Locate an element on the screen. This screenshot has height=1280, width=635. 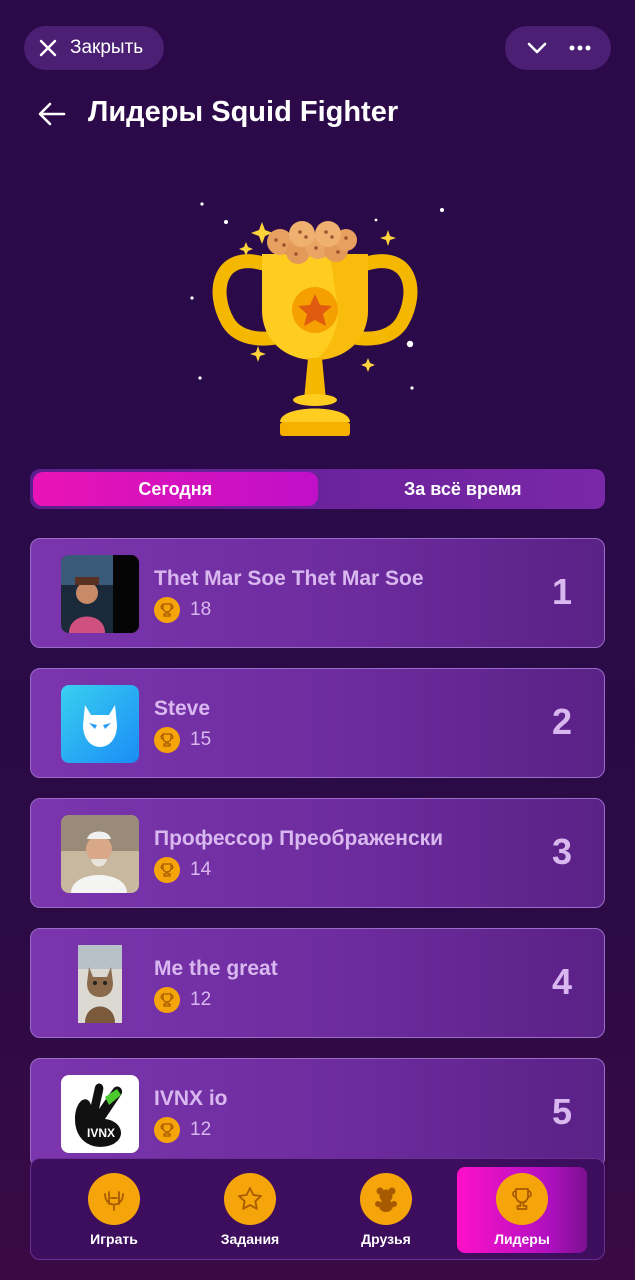
nav-leaders: Лидеры is located at coordinates (522, 1210).